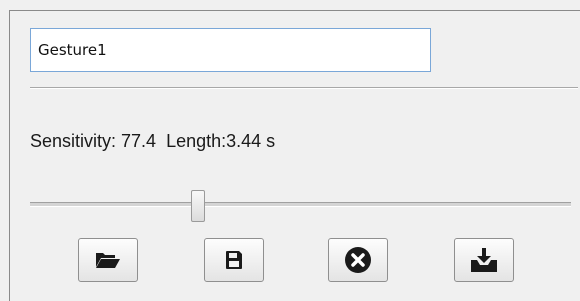 The image size is (580, 301). Describe the element at coordinates (197, 206) in the screenshot. I see `slider-thumb` at that location.